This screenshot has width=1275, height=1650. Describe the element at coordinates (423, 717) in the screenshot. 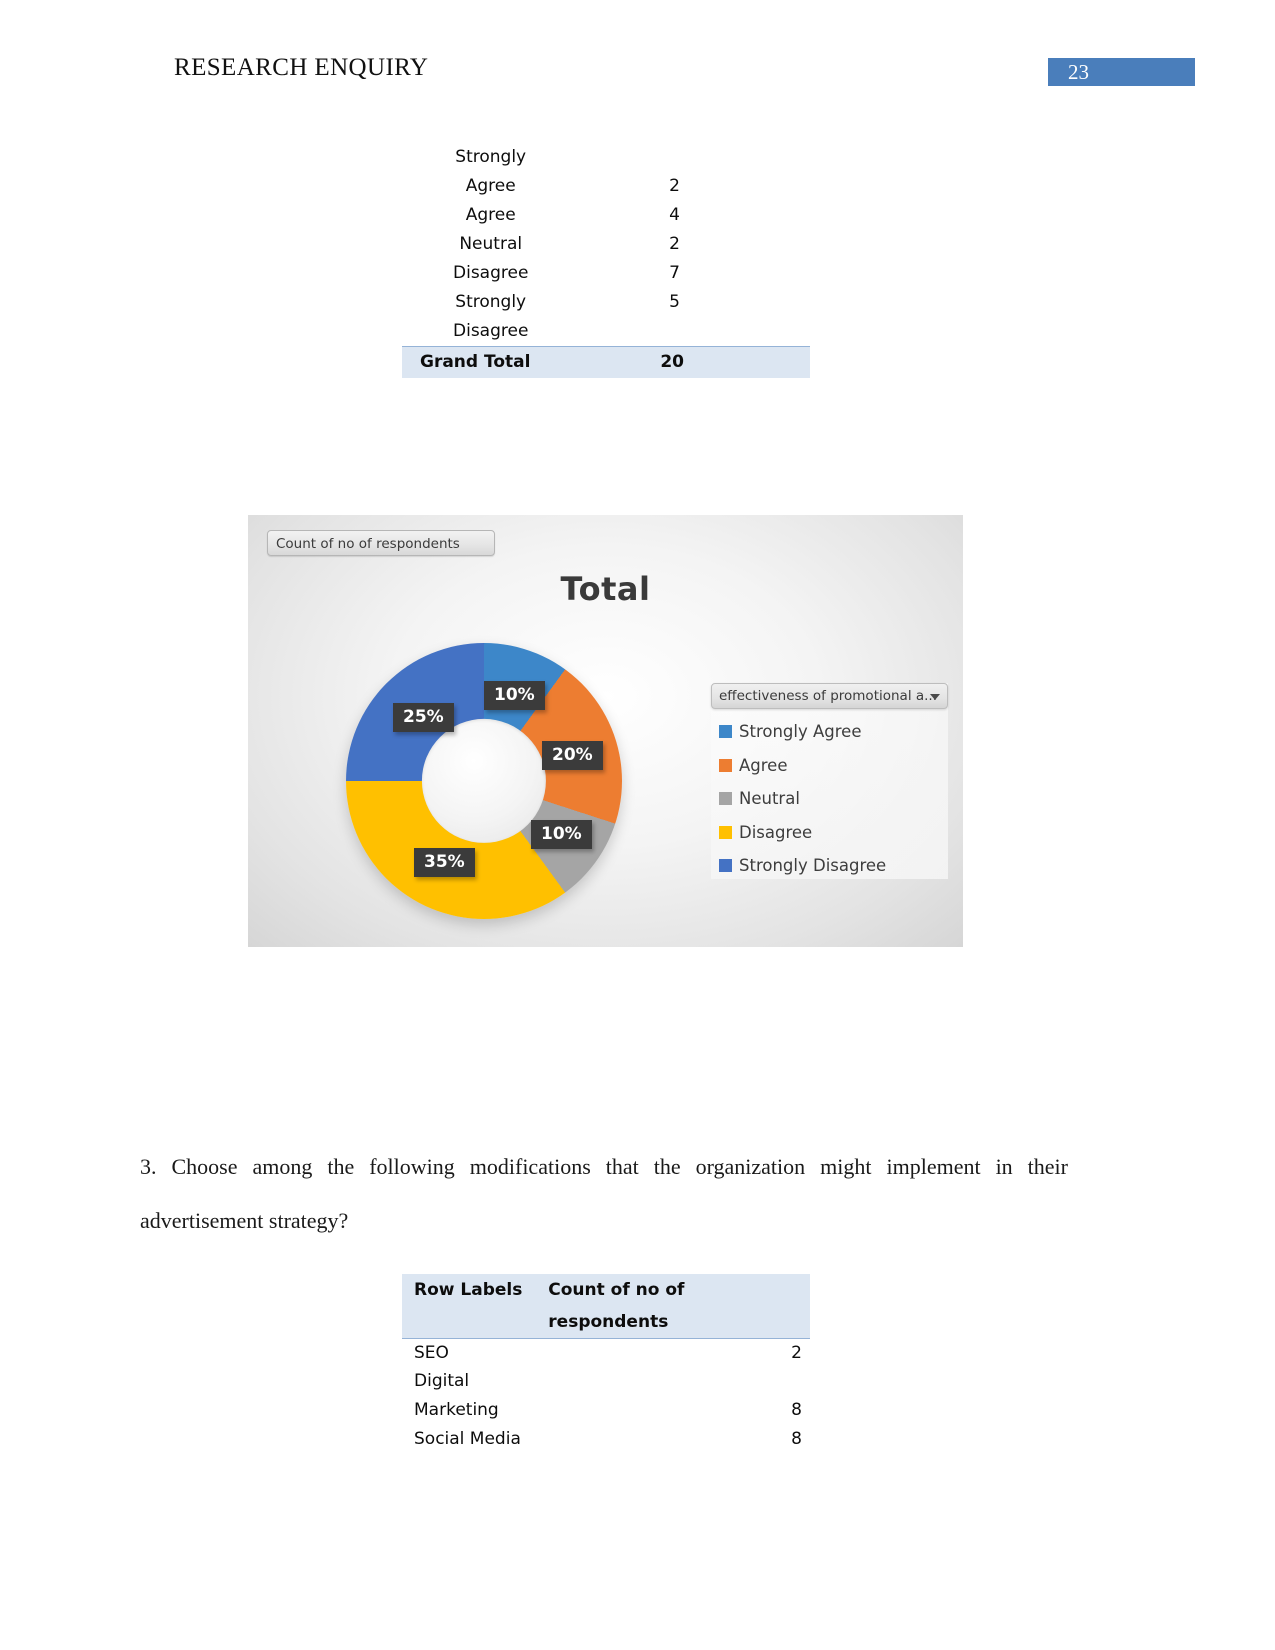

I see `data-label-strongly-disagree: 25%` at that location.